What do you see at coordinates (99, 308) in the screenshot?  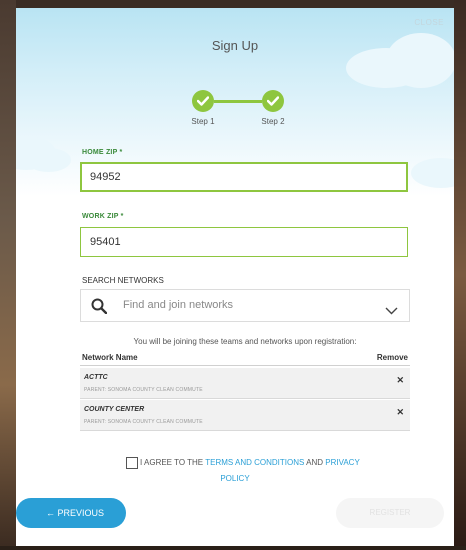 I see `search-icon` at bounding box center [99, 308].